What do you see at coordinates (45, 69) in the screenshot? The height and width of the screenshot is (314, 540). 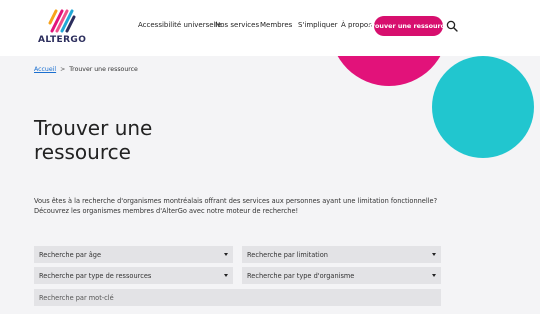 I see `breadcrumb-home-link: Accueil` at bounding box center [45, 69].